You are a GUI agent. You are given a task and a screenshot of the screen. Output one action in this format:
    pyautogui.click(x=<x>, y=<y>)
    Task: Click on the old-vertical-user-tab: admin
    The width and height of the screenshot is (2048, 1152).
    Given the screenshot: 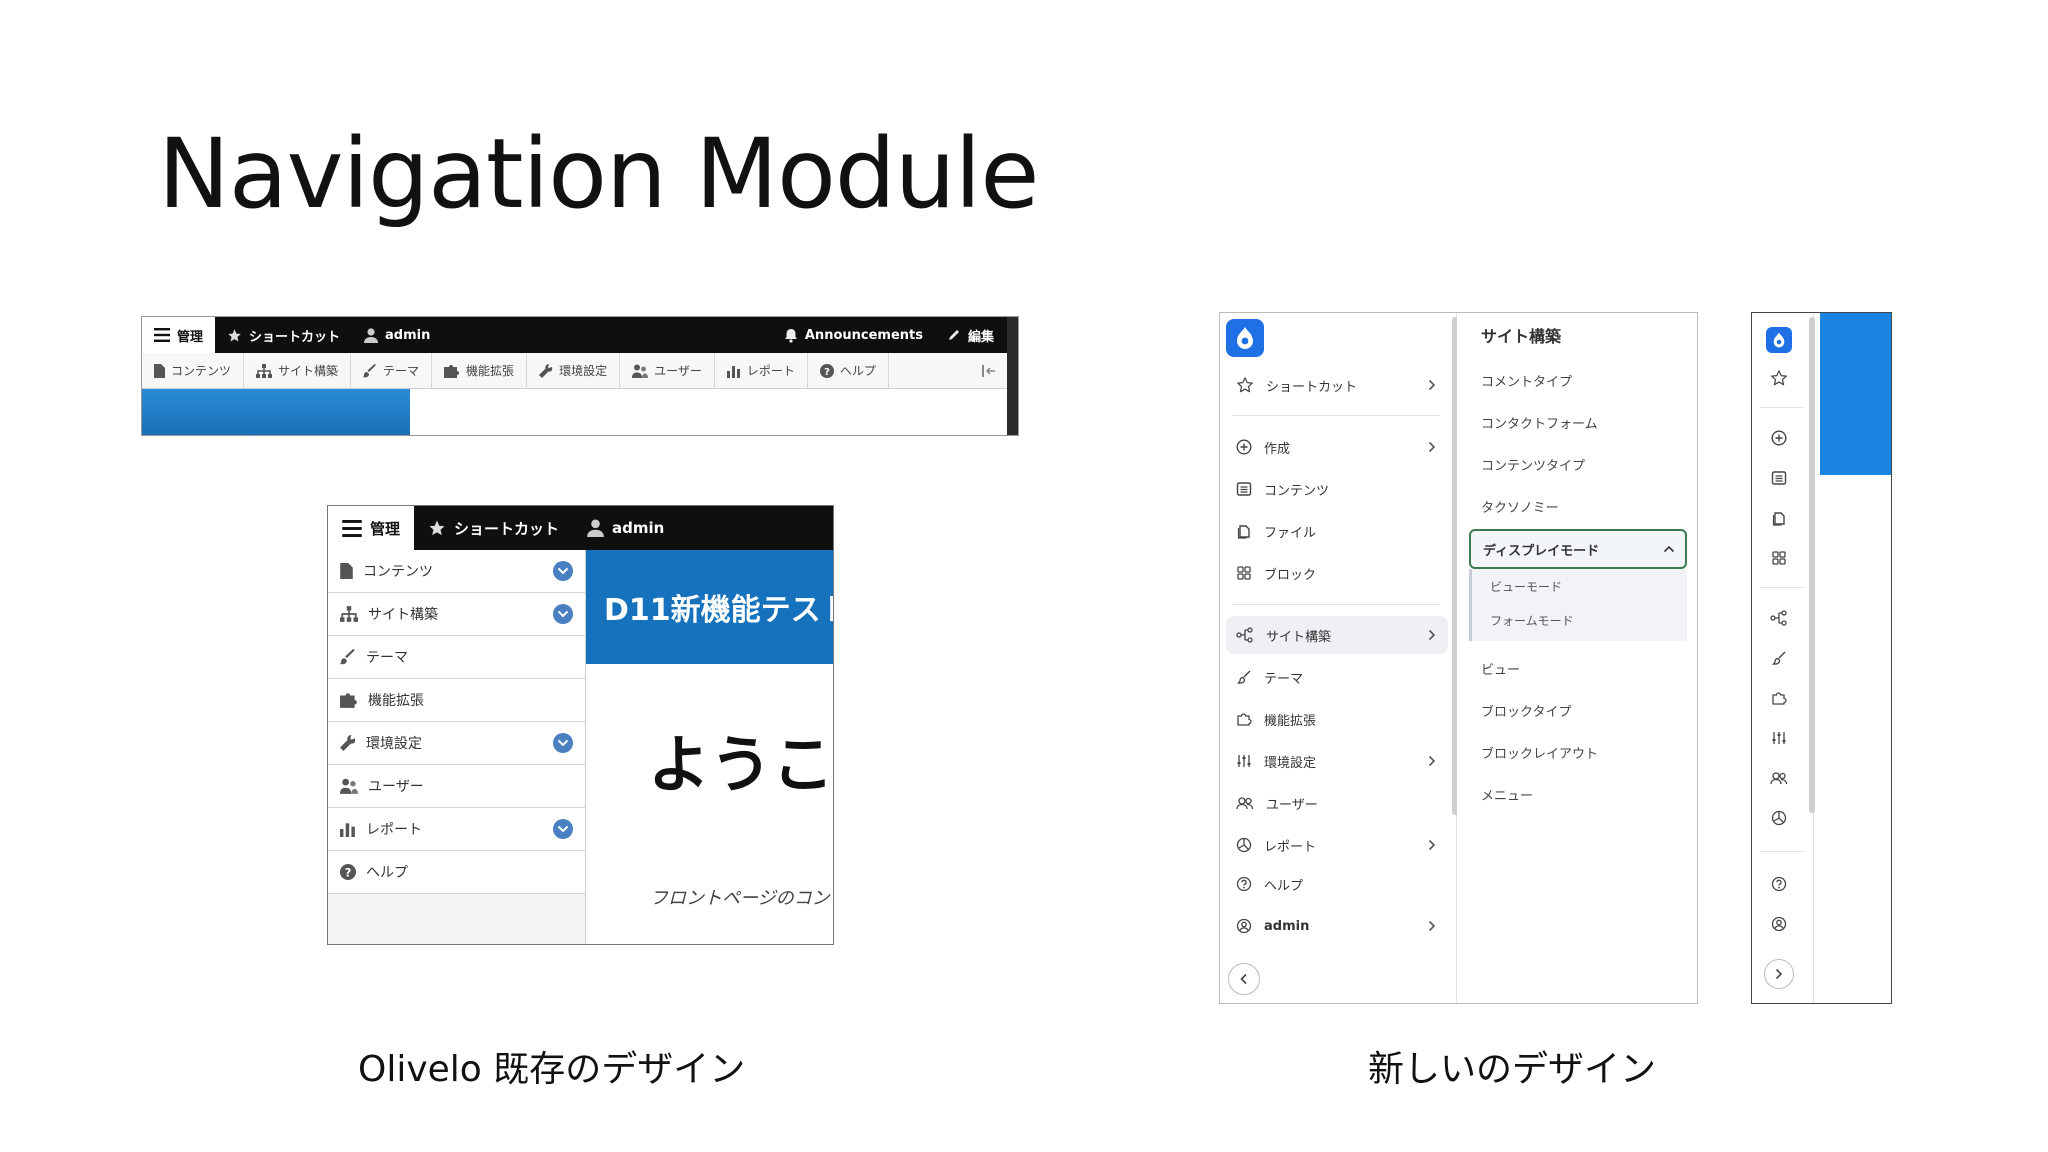 What is the action you would take?
    pyautogui.click(x=625, y=528)
    